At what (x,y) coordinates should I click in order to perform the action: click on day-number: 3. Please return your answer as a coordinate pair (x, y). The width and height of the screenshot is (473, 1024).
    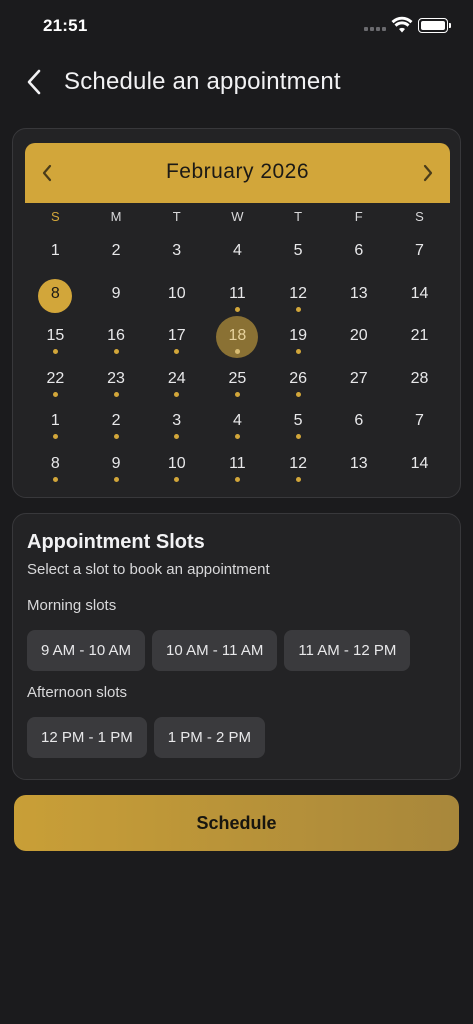
    Looking at the image, I should click on (177, 250).